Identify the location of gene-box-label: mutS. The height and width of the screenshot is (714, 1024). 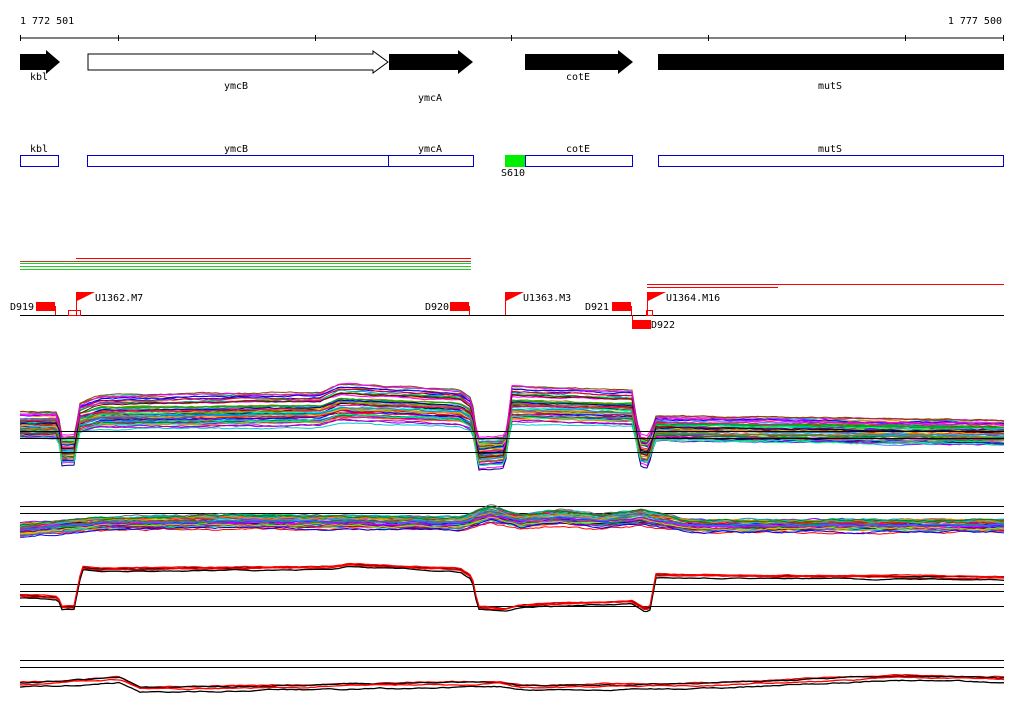
(830, 149).